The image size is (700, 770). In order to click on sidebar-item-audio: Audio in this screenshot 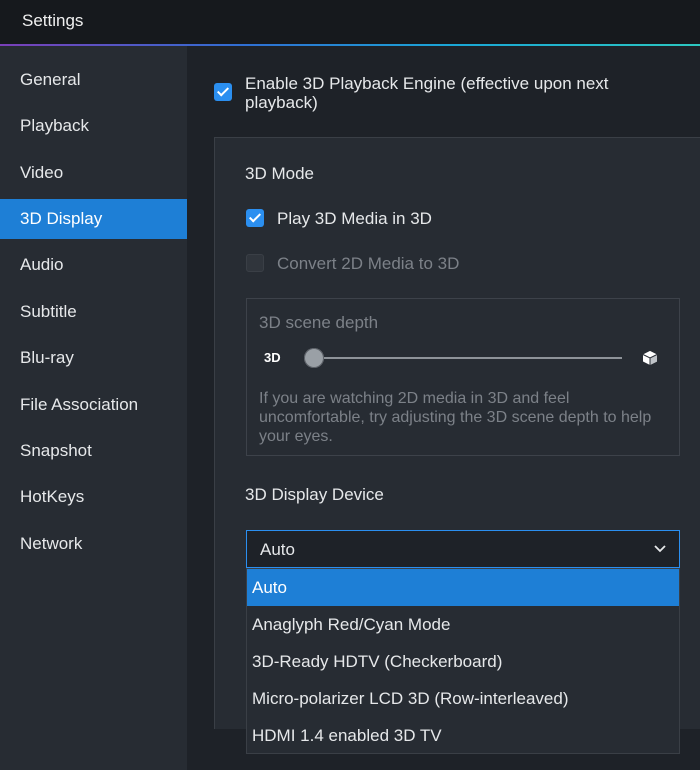, I will do `click(93, 265)`.